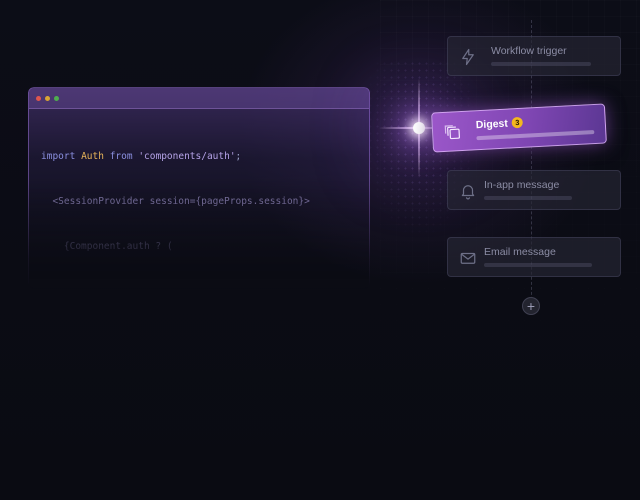  What do you see at coordinates (468, 57) in the screenshot?
I see `lightning-icon` at bounding box center [468, 57].